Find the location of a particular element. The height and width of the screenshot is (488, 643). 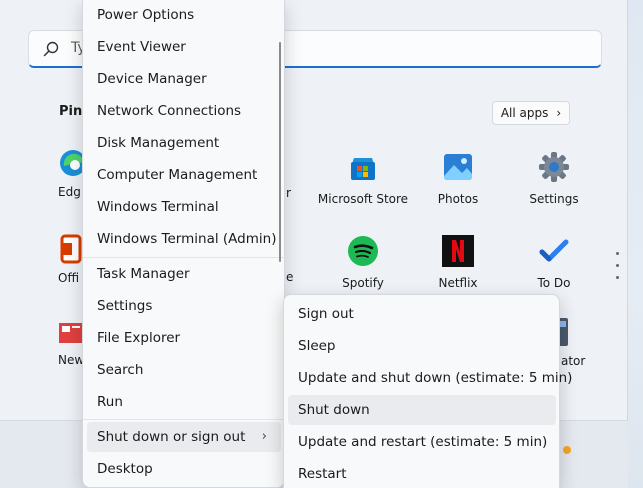

menu-item-run: Run is located at coordinates (184, 402).